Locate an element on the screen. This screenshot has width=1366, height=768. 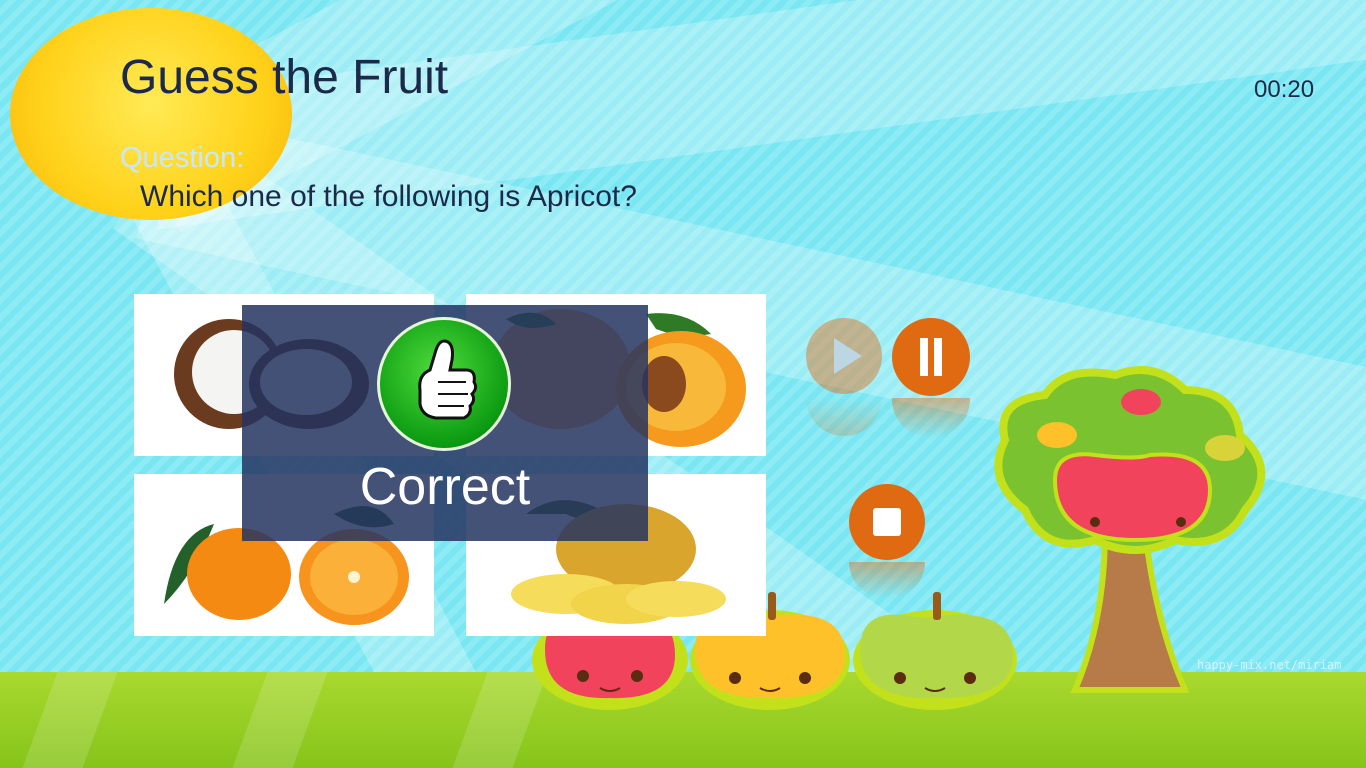
thumbs-up-icon is located at coordinates (444, 384).